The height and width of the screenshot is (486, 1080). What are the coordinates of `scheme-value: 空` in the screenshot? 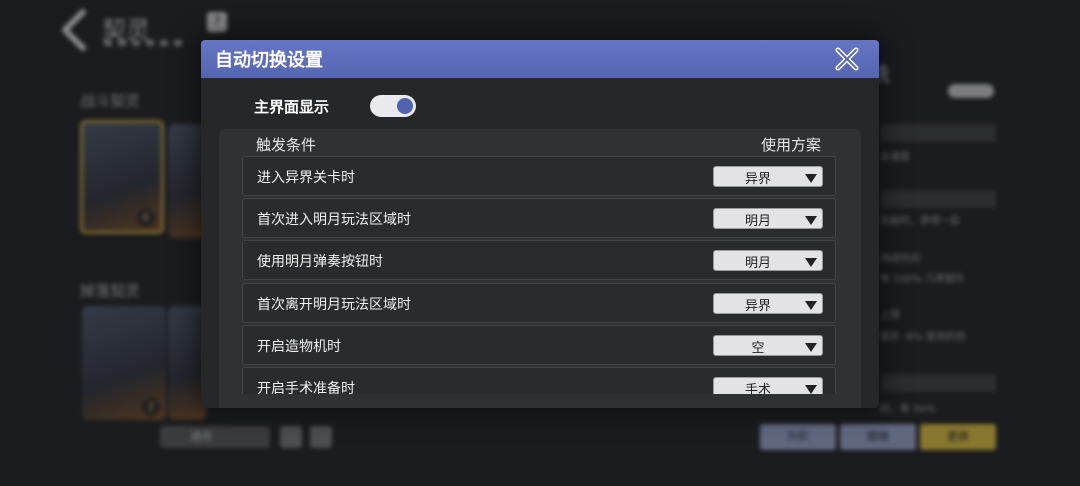 It's located at (758, 348).